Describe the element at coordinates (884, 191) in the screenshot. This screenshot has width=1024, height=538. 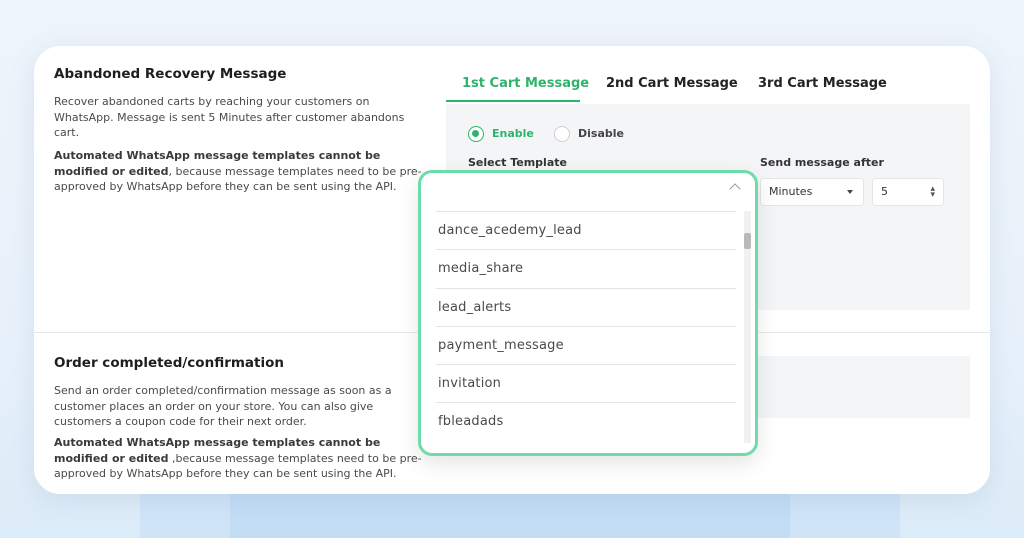
I see `send-after-amount-value: 5` at that location.